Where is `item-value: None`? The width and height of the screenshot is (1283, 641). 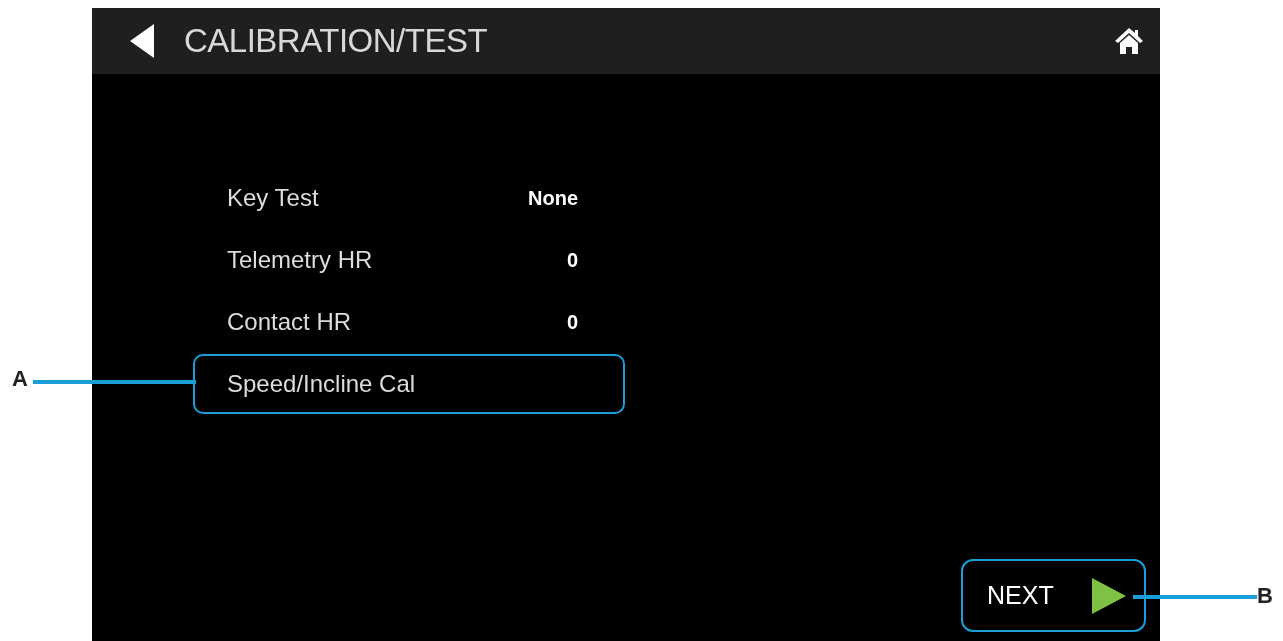
item-value: None is located at coordinates (553, 198).